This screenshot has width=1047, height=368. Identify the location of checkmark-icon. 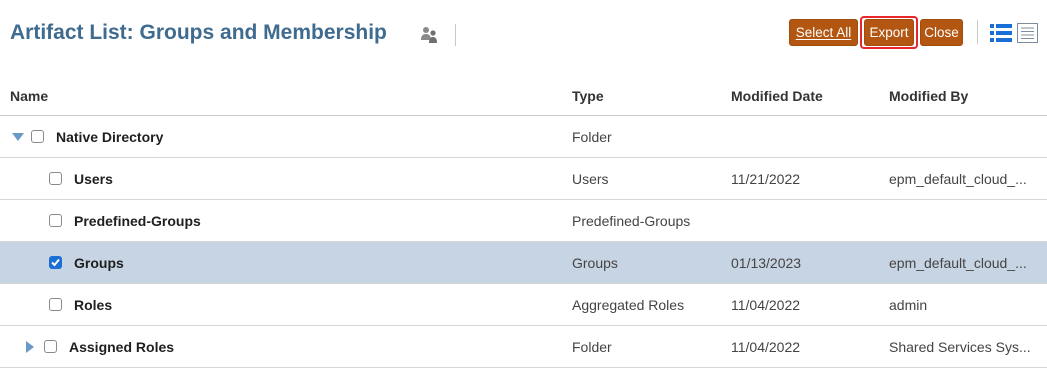
(55, 262).